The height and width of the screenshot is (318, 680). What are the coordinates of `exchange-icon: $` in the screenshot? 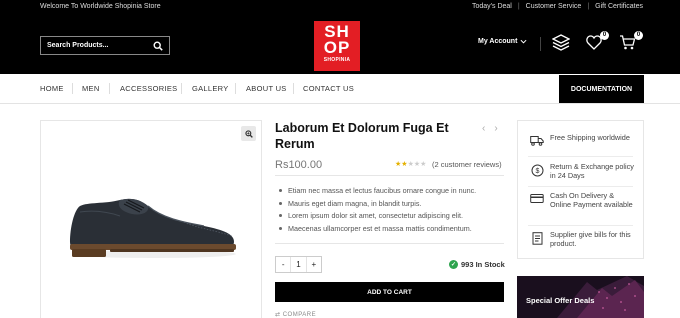 It's located at (537, 170).